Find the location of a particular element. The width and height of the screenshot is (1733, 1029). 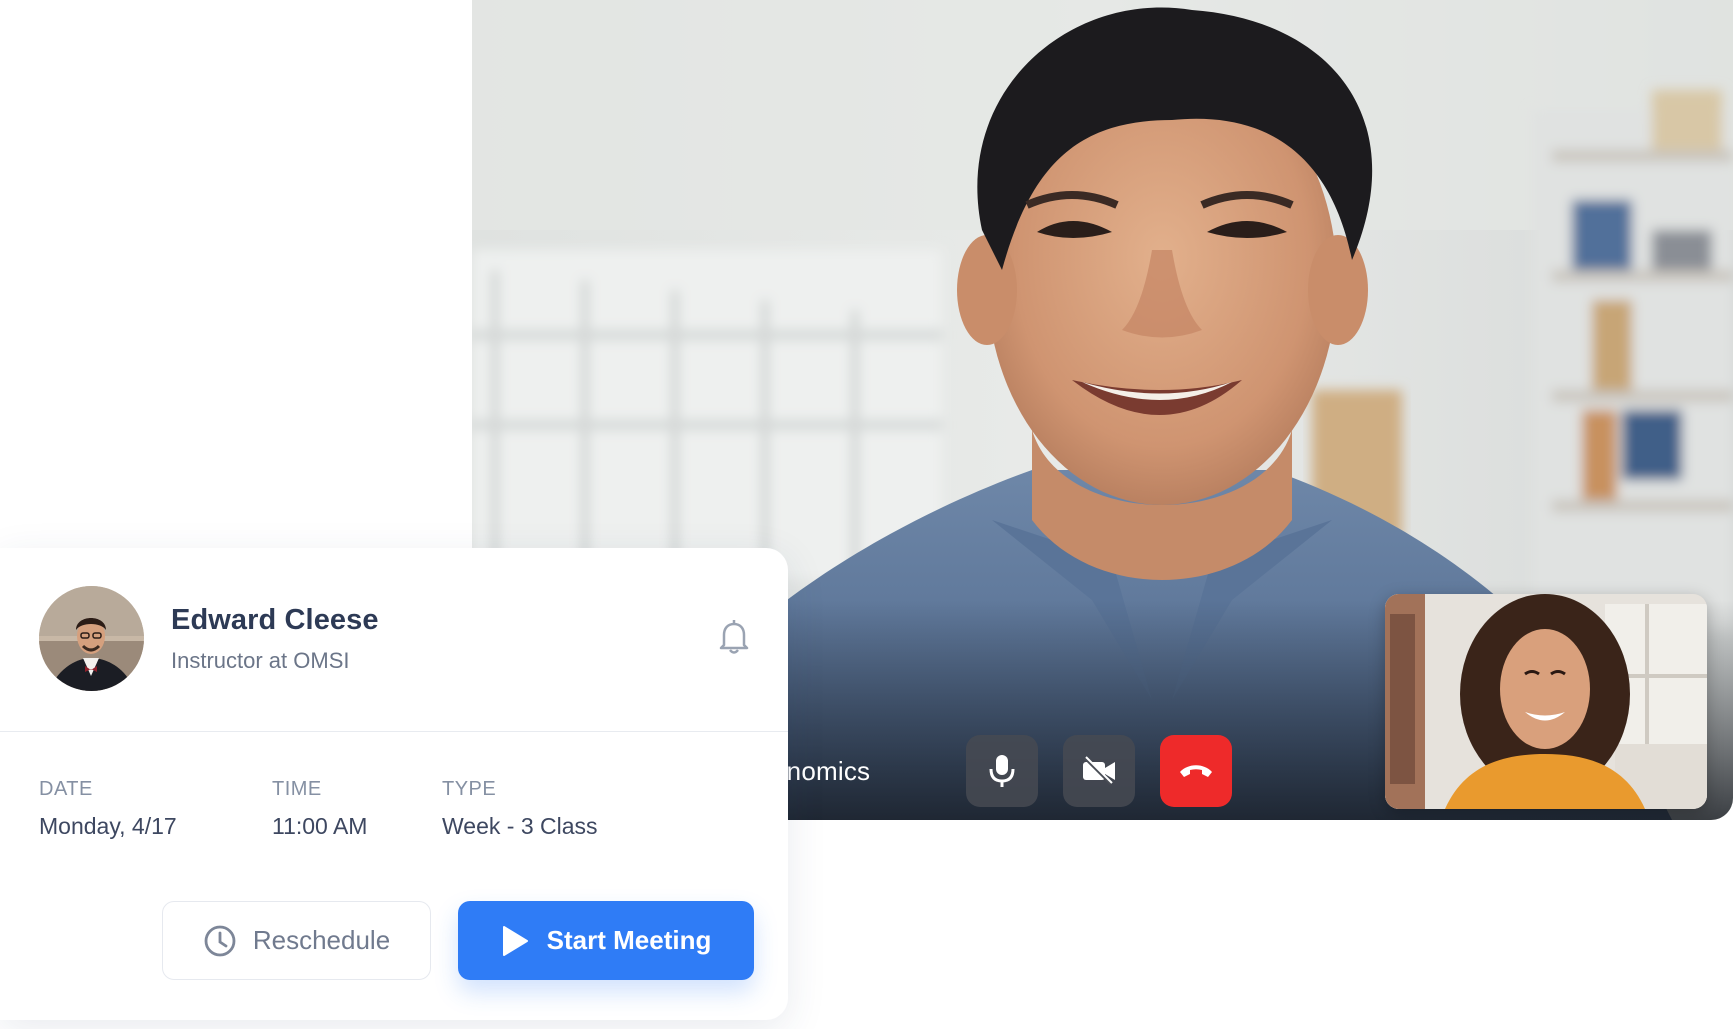

microphone-icon is located at coordinates (1002, 771).